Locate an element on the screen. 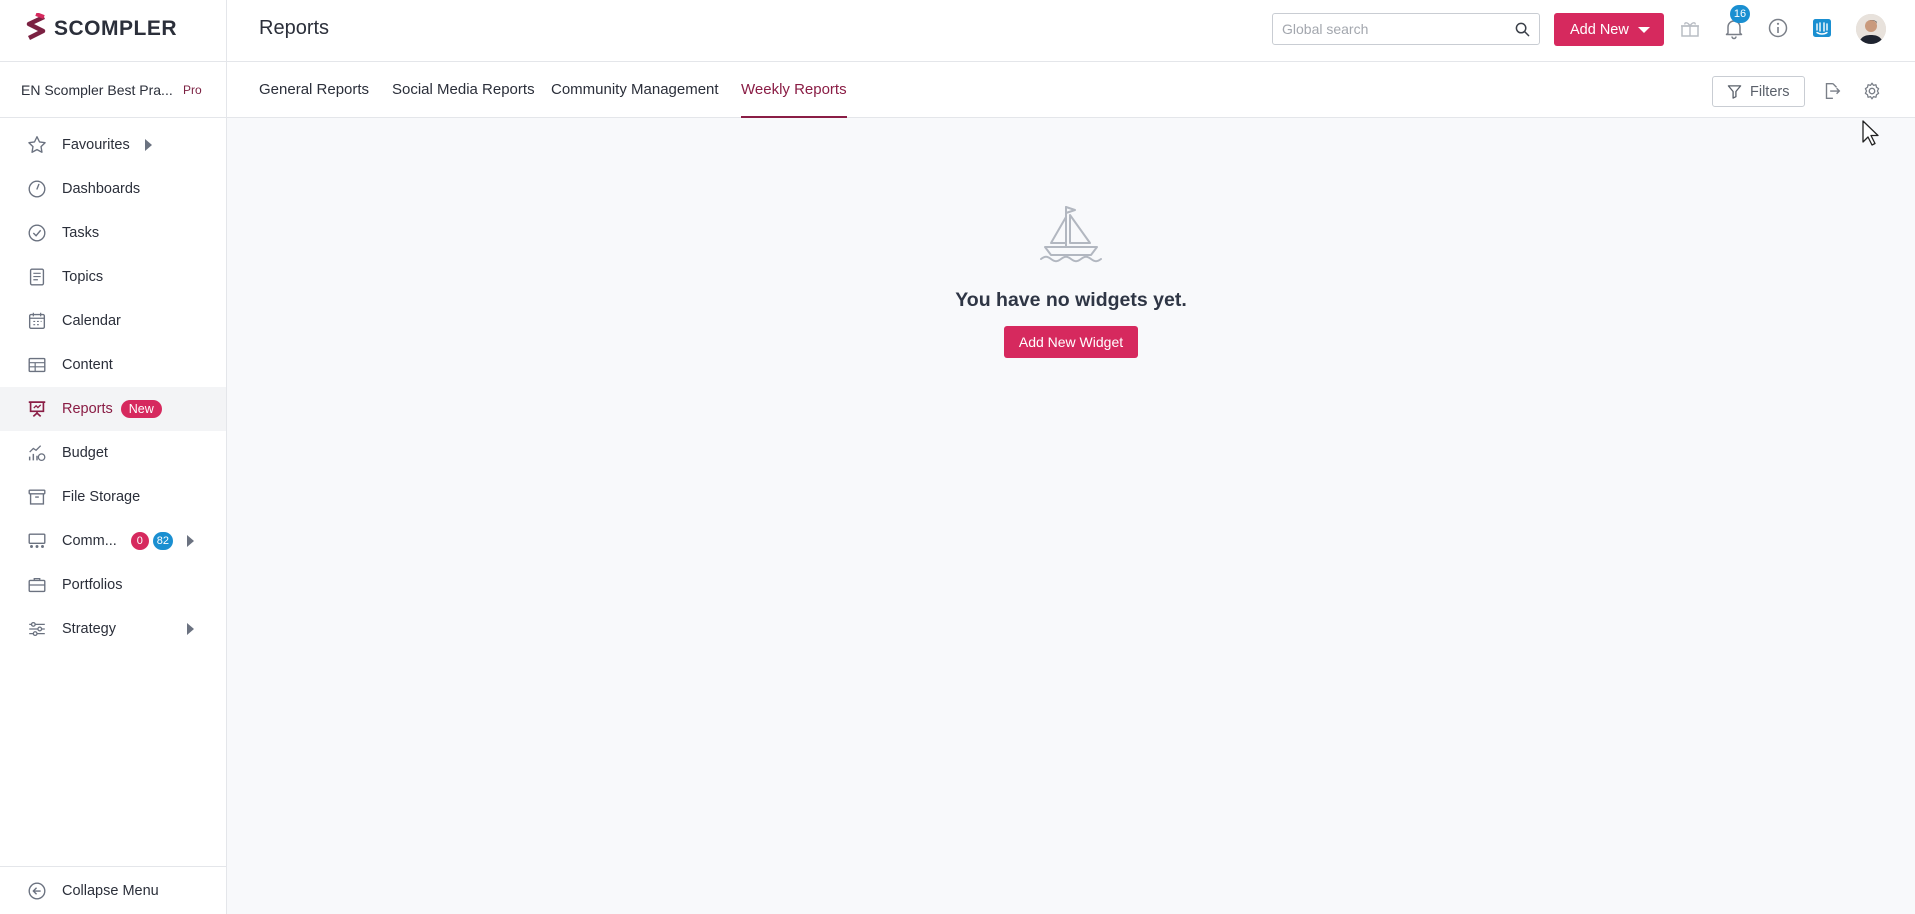 Image resolution: width=1915 pixels, height=914 pixels. workspace-selector: EN Scompler Best Pra... Pro is located at coordinates (113, 89).